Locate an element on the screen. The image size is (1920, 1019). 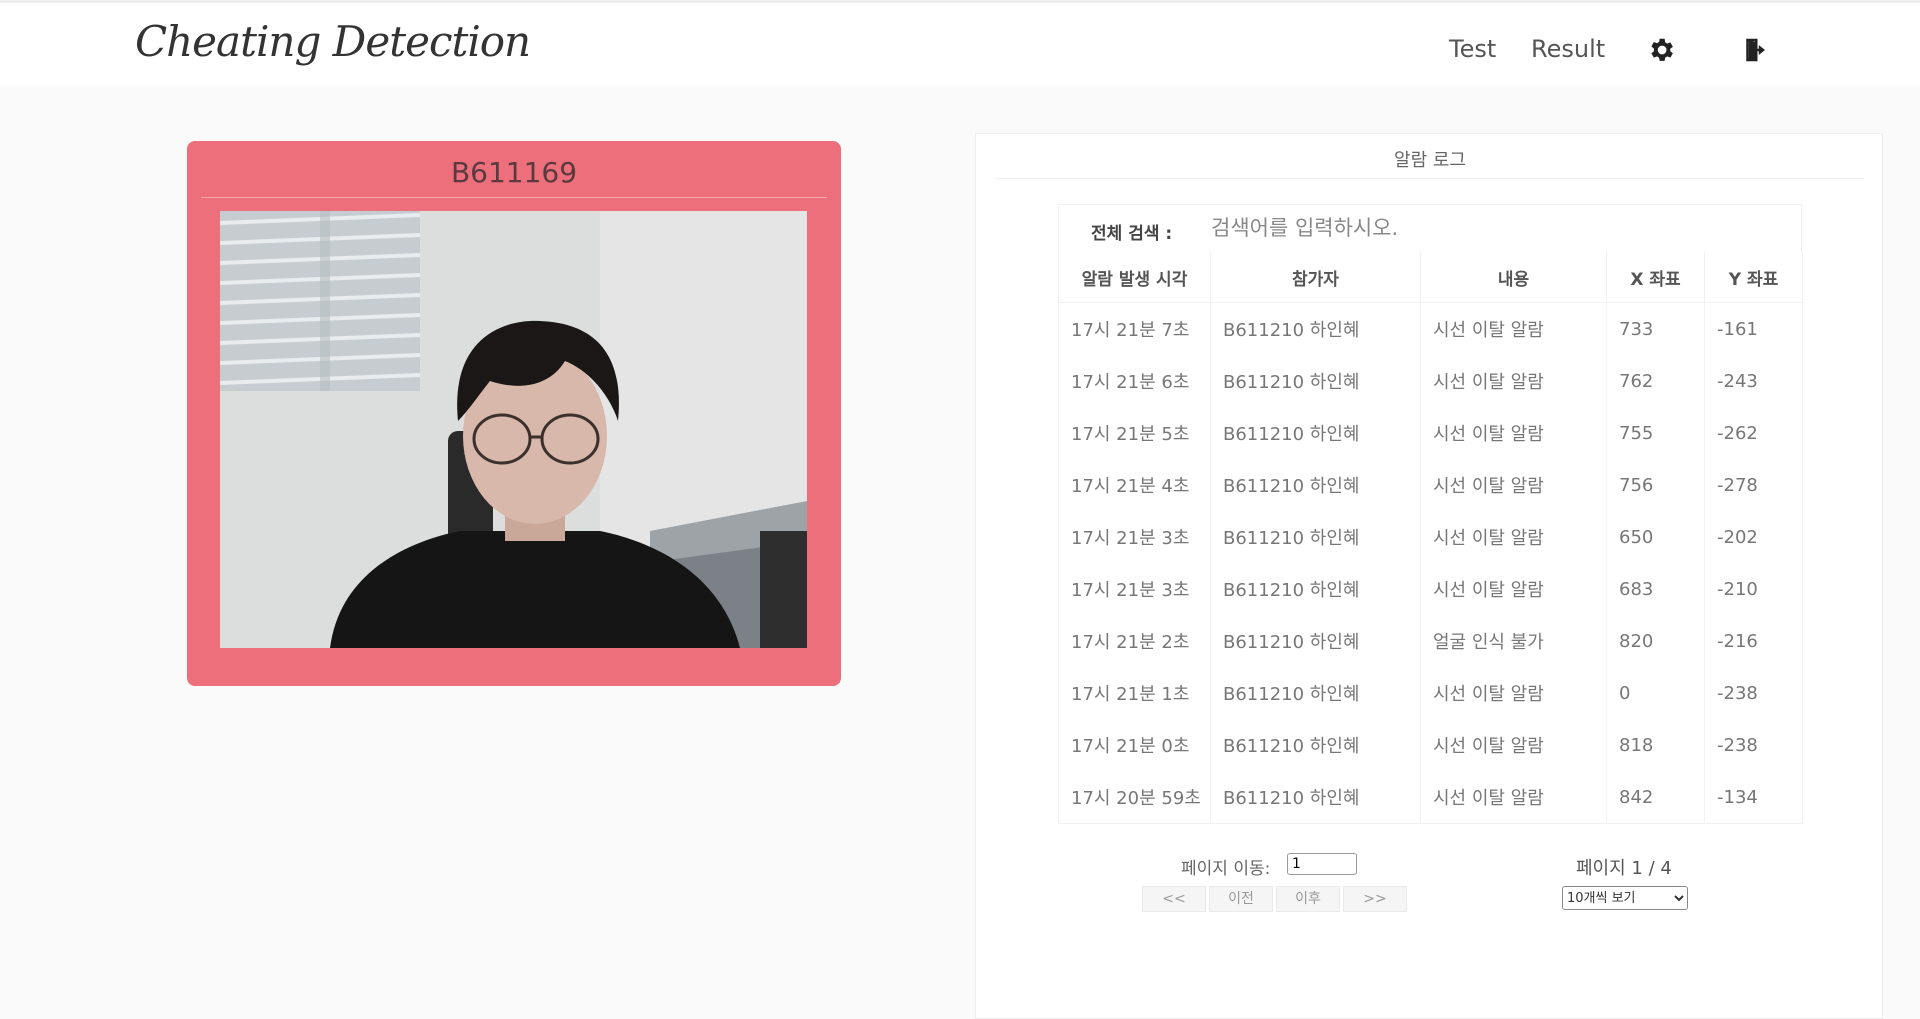
next-page-button: 이후 is located at coordinates (1308, 899).